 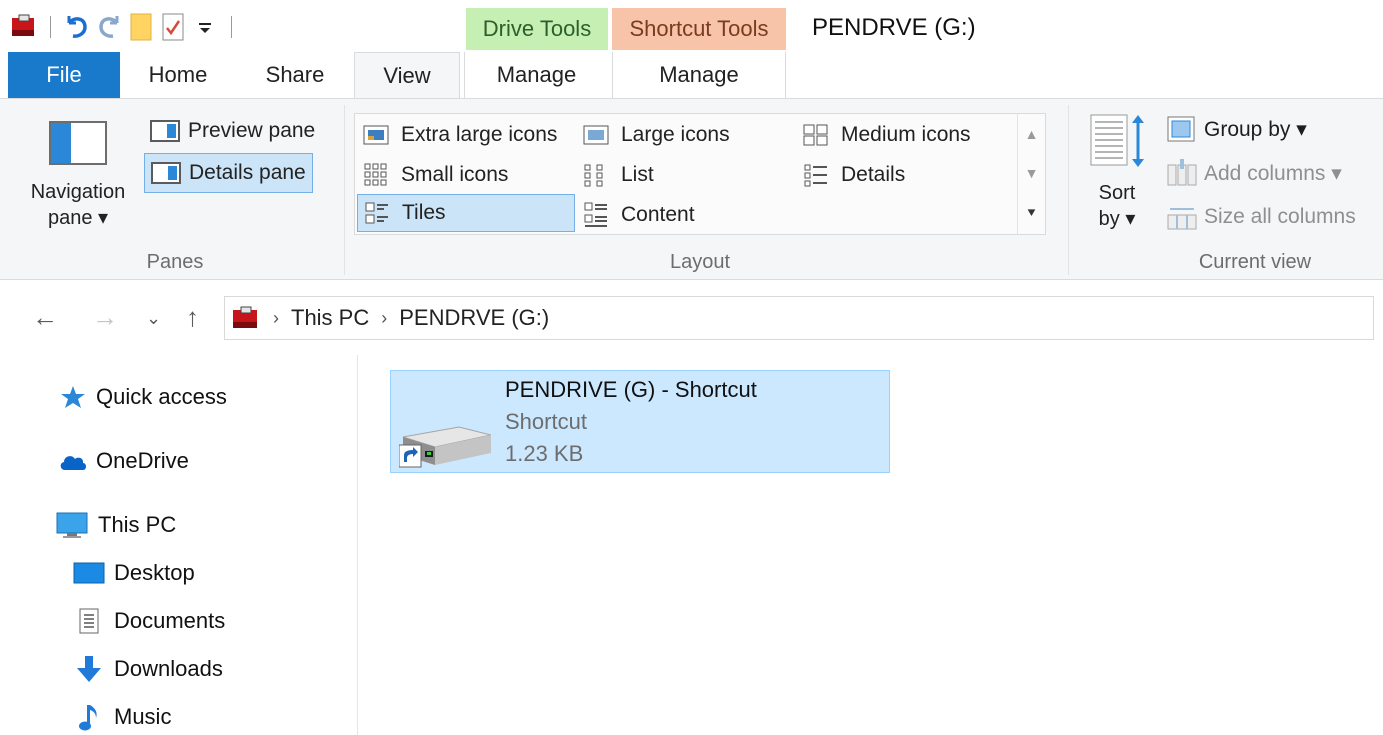 I want to click on sort-by-button: Sort by ▾, so click(x=1117, y=172).